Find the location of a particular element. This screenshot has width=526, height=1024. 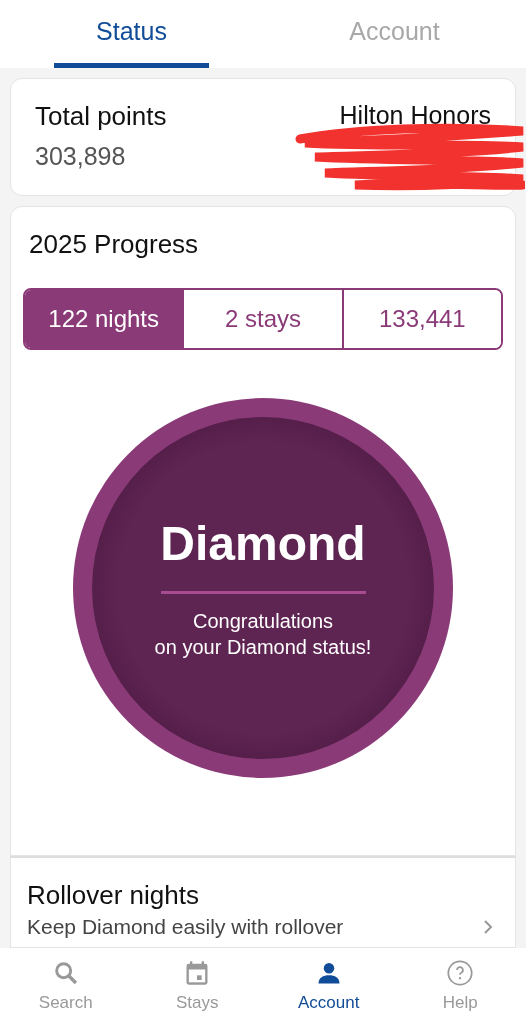

nav-item: Account is located at coordinates (329, 986).